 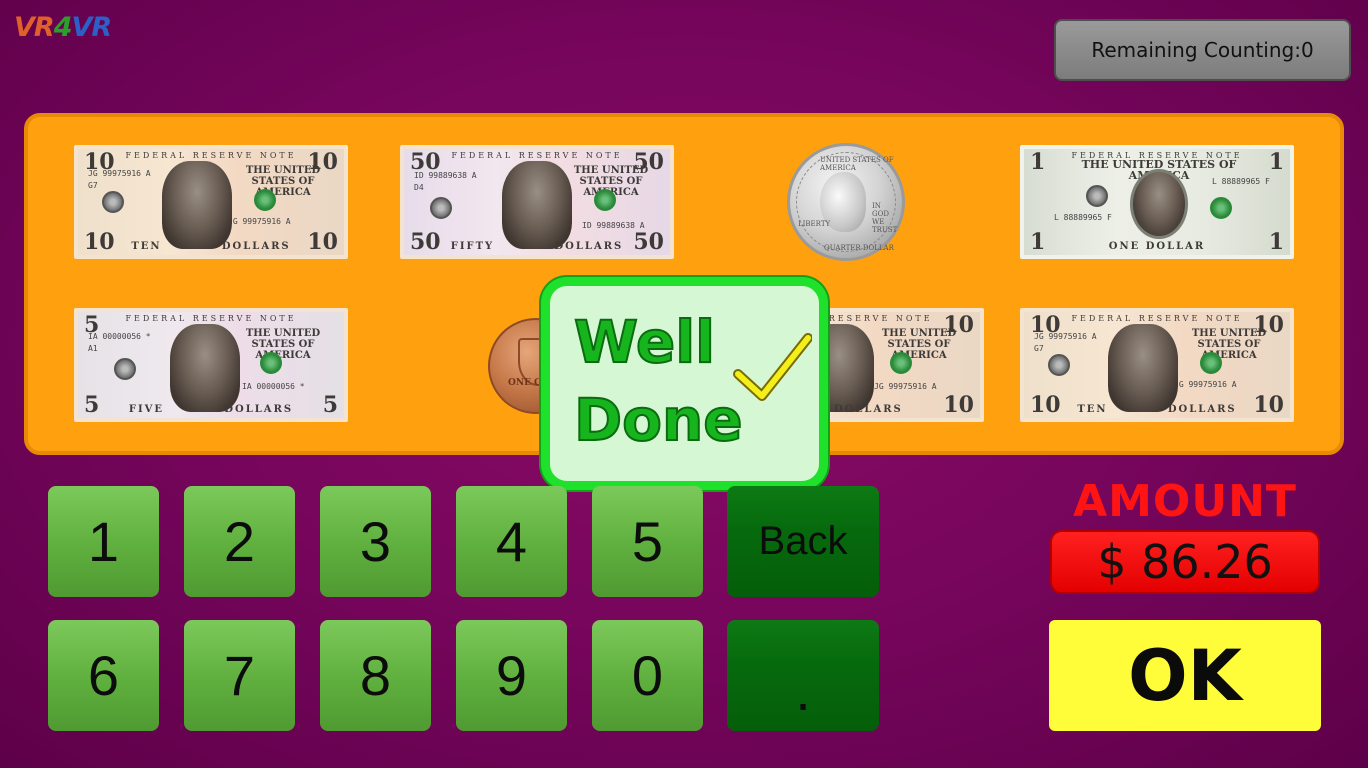 What do you see at coordinates (684, 383) in the screenshot?
I see `well-done-popup: Well Done` at bounding box center [684, 383].